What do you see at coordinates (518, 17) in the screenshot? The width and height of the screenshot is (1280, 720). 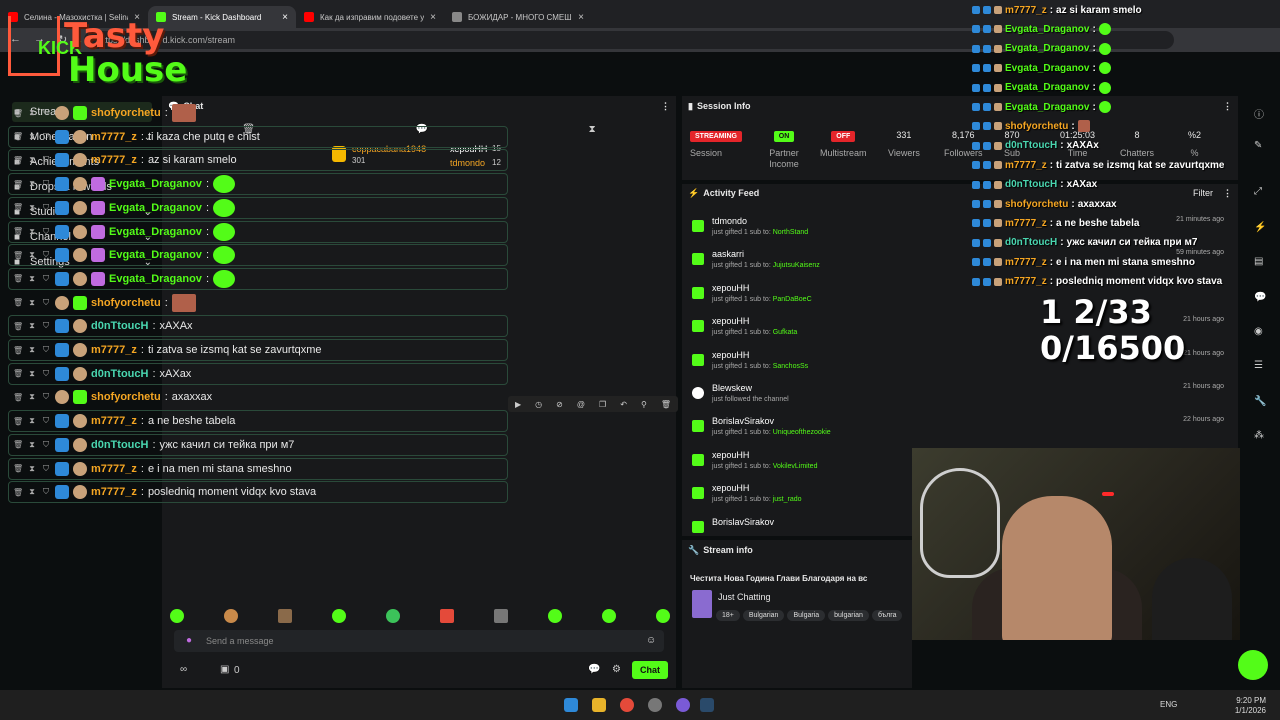 I see `browser-tab: БОЖИДАР - МНОГО СМЕШНО ×` at bounding box center [518, 17].